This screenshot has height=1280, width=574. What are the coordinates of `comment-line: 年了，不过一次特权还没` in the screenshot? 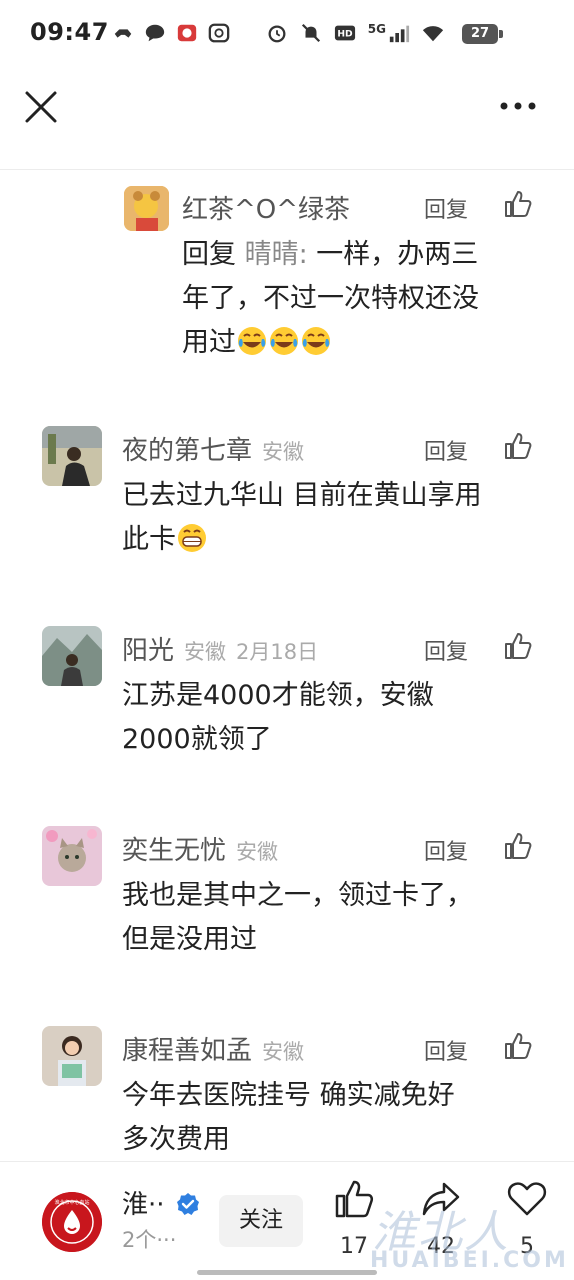 It's located at (330, 298).